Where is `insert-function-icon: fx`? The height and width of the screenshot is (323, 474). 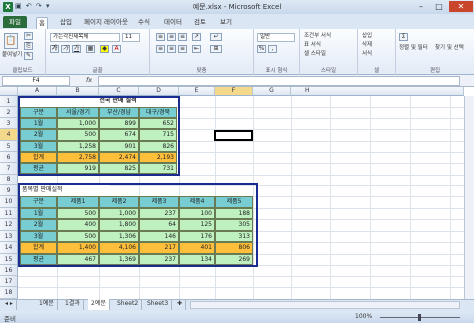
insert-function-icon: fx is located at coordinates (89, 80).